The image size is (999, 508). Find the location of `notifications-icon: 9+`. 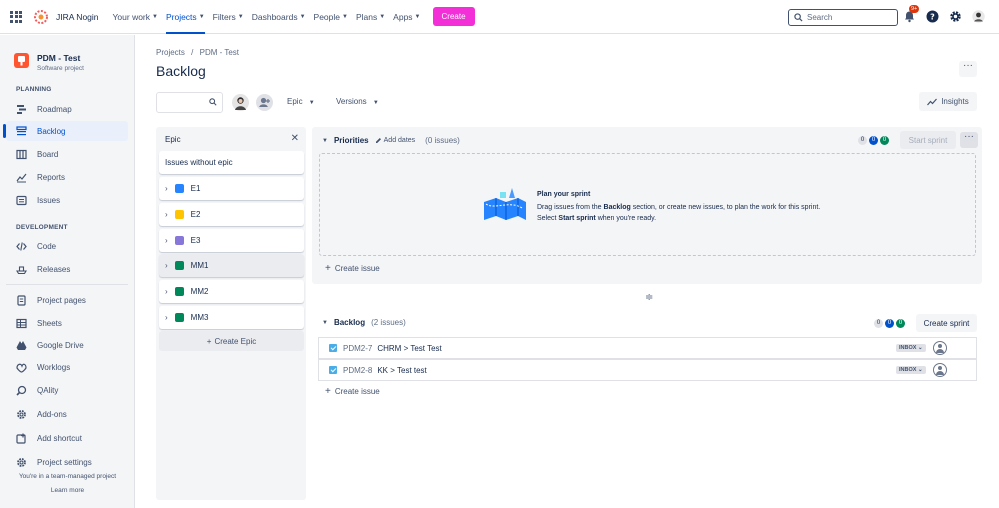

notifications-icon: 9+ is located at coordinates (911, 14).